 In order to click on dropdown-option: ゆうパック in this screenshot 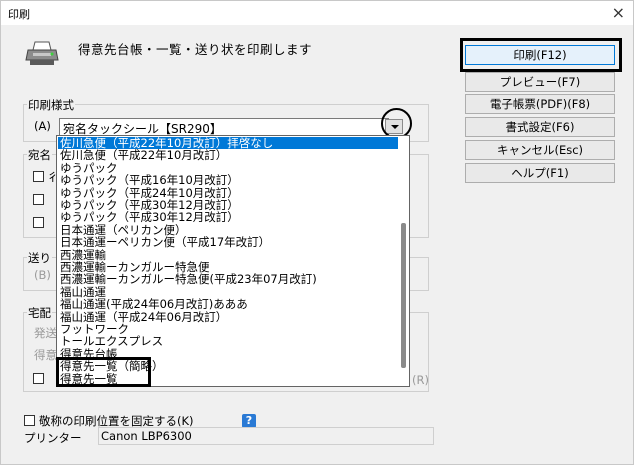, I will do `click(228, 168)`.